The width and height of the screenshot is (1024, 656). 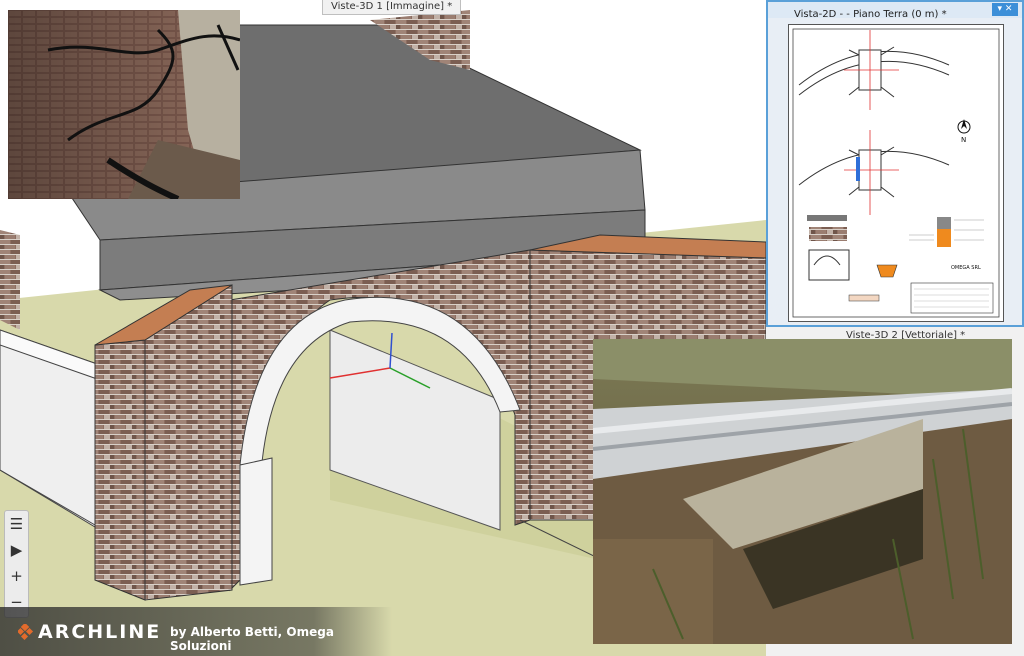 What do you see at coordinates (966, 268) in the screenshot?
I see `company-label: OMEGA SRL` at bounding box center [966, 268].